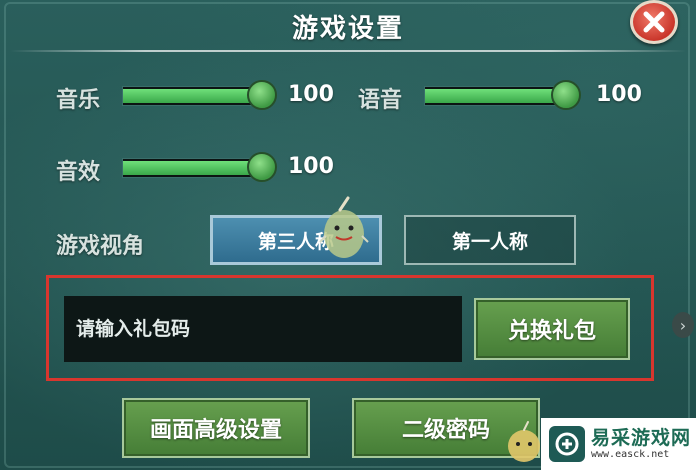 This screenshot has height=470, width=696. I want to click on gift-code-input, so click(263, 329).